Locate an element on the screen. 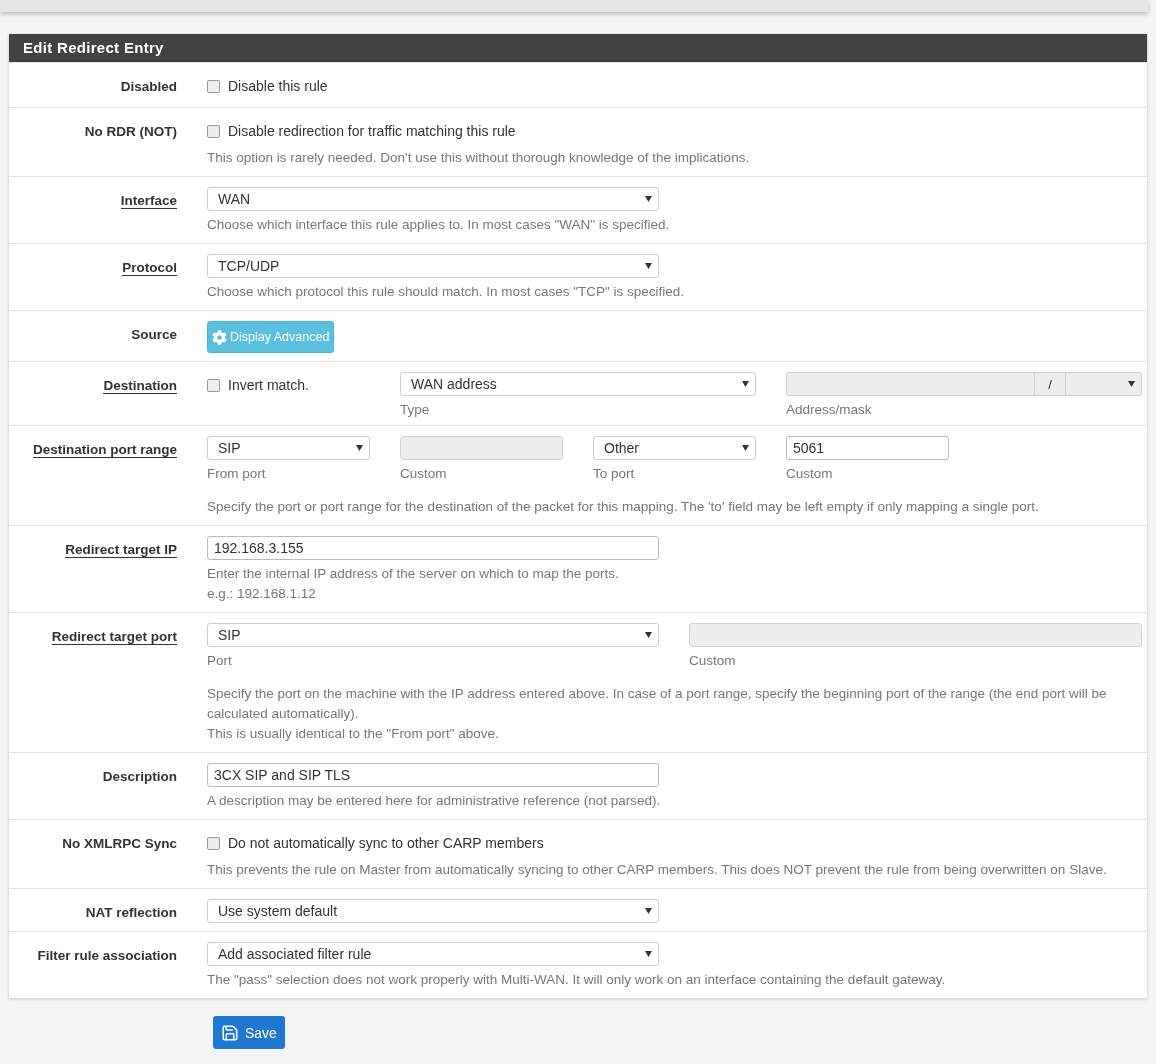  field-label: No XMLRPC Sync is located at coordinates (119, 843).